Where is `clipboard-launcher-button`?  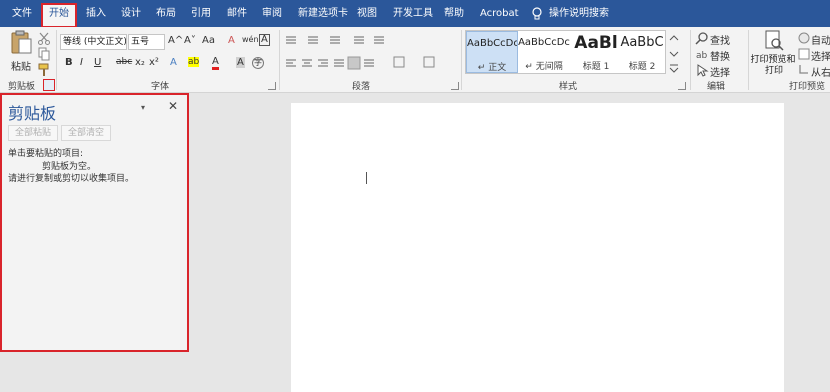
clipboard-launcher-button is located at coordinates (49, 85).